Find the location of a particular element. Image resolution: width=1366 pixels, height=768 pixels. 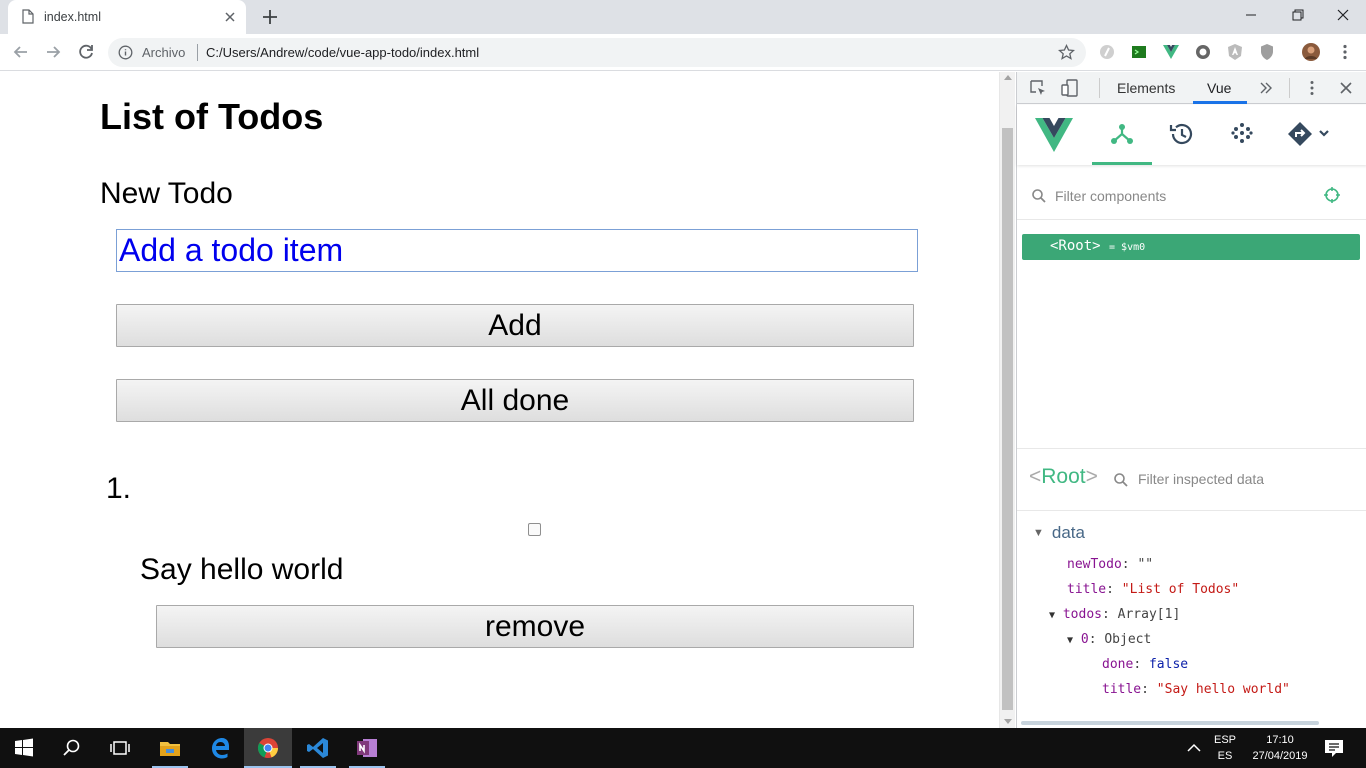

page-title: List of Todos is located at coordinates (212, 116).